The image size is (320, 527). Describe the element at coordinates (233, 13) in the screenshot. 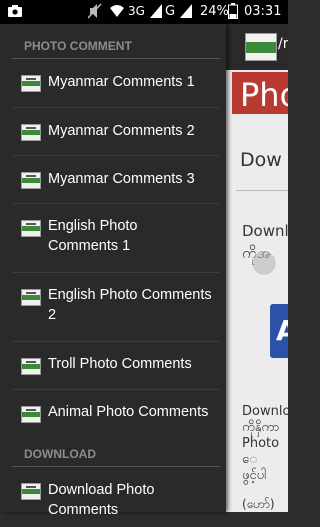

I see `battery-icon` at that location.